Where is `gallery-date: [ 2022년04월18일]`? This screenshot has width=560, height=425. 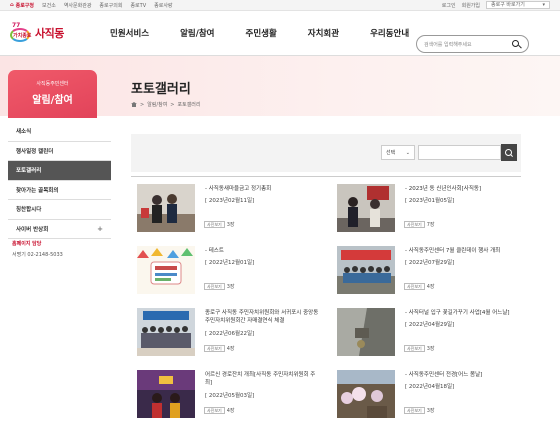
gallery-date: [ 2022년04월18일] is located at coordinates (430, 387).